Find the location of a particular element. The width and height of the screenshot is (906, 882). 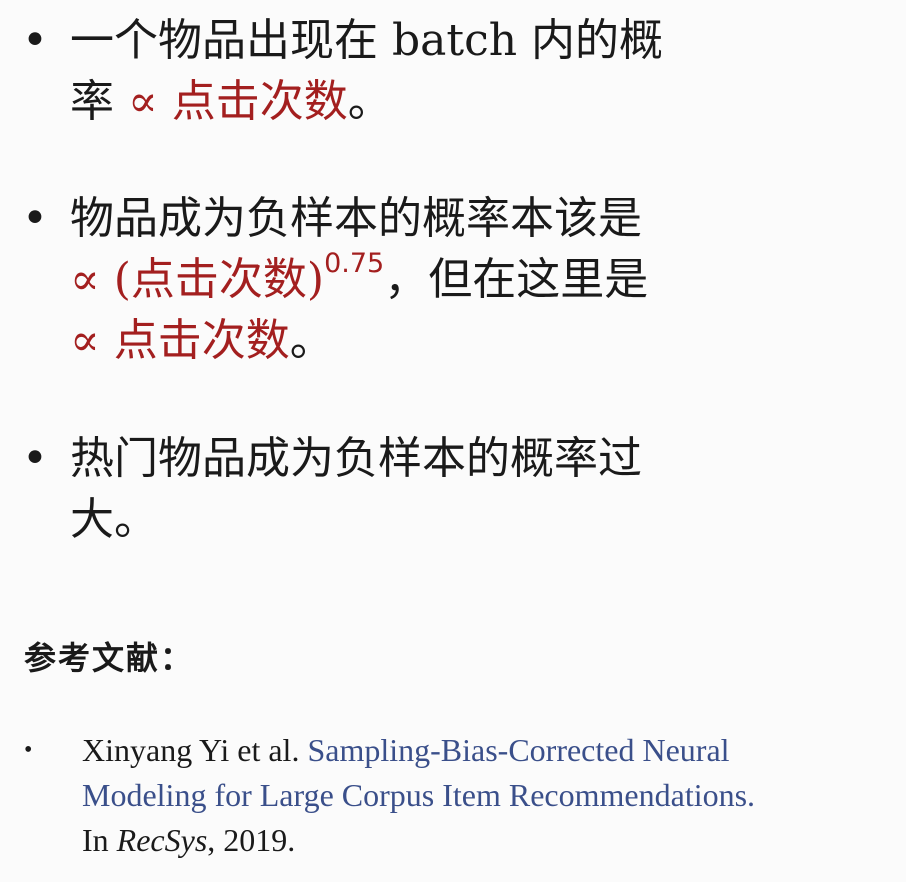

highlight-formula: ∝ (点击次数) is located at coordinates (197, 279).